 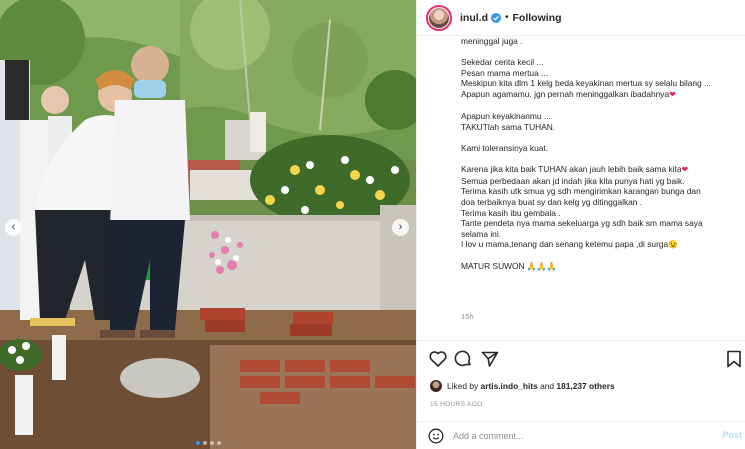 I want to click on caption-line: TAKUTlah sama TUHAN., so click(x=602, y=127).